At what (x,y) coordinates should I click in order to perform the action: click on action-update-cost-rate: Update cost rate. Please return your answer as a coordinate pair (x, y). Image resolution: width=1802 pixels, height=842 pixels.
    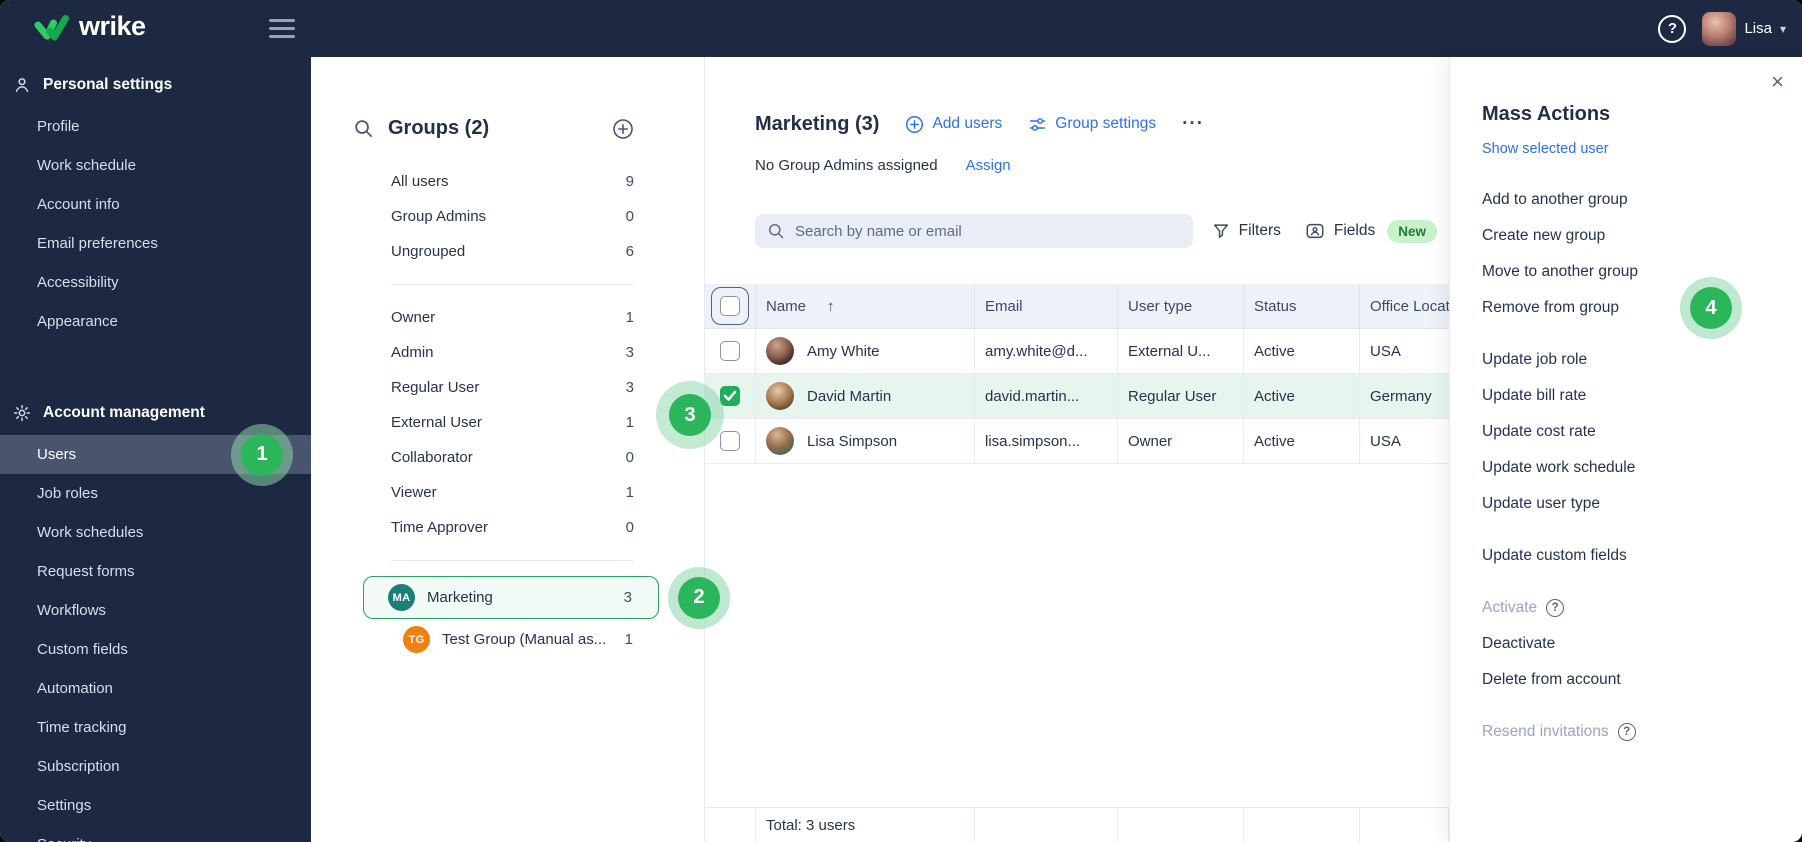
    Looking at the image, I should click on (1630, 432).